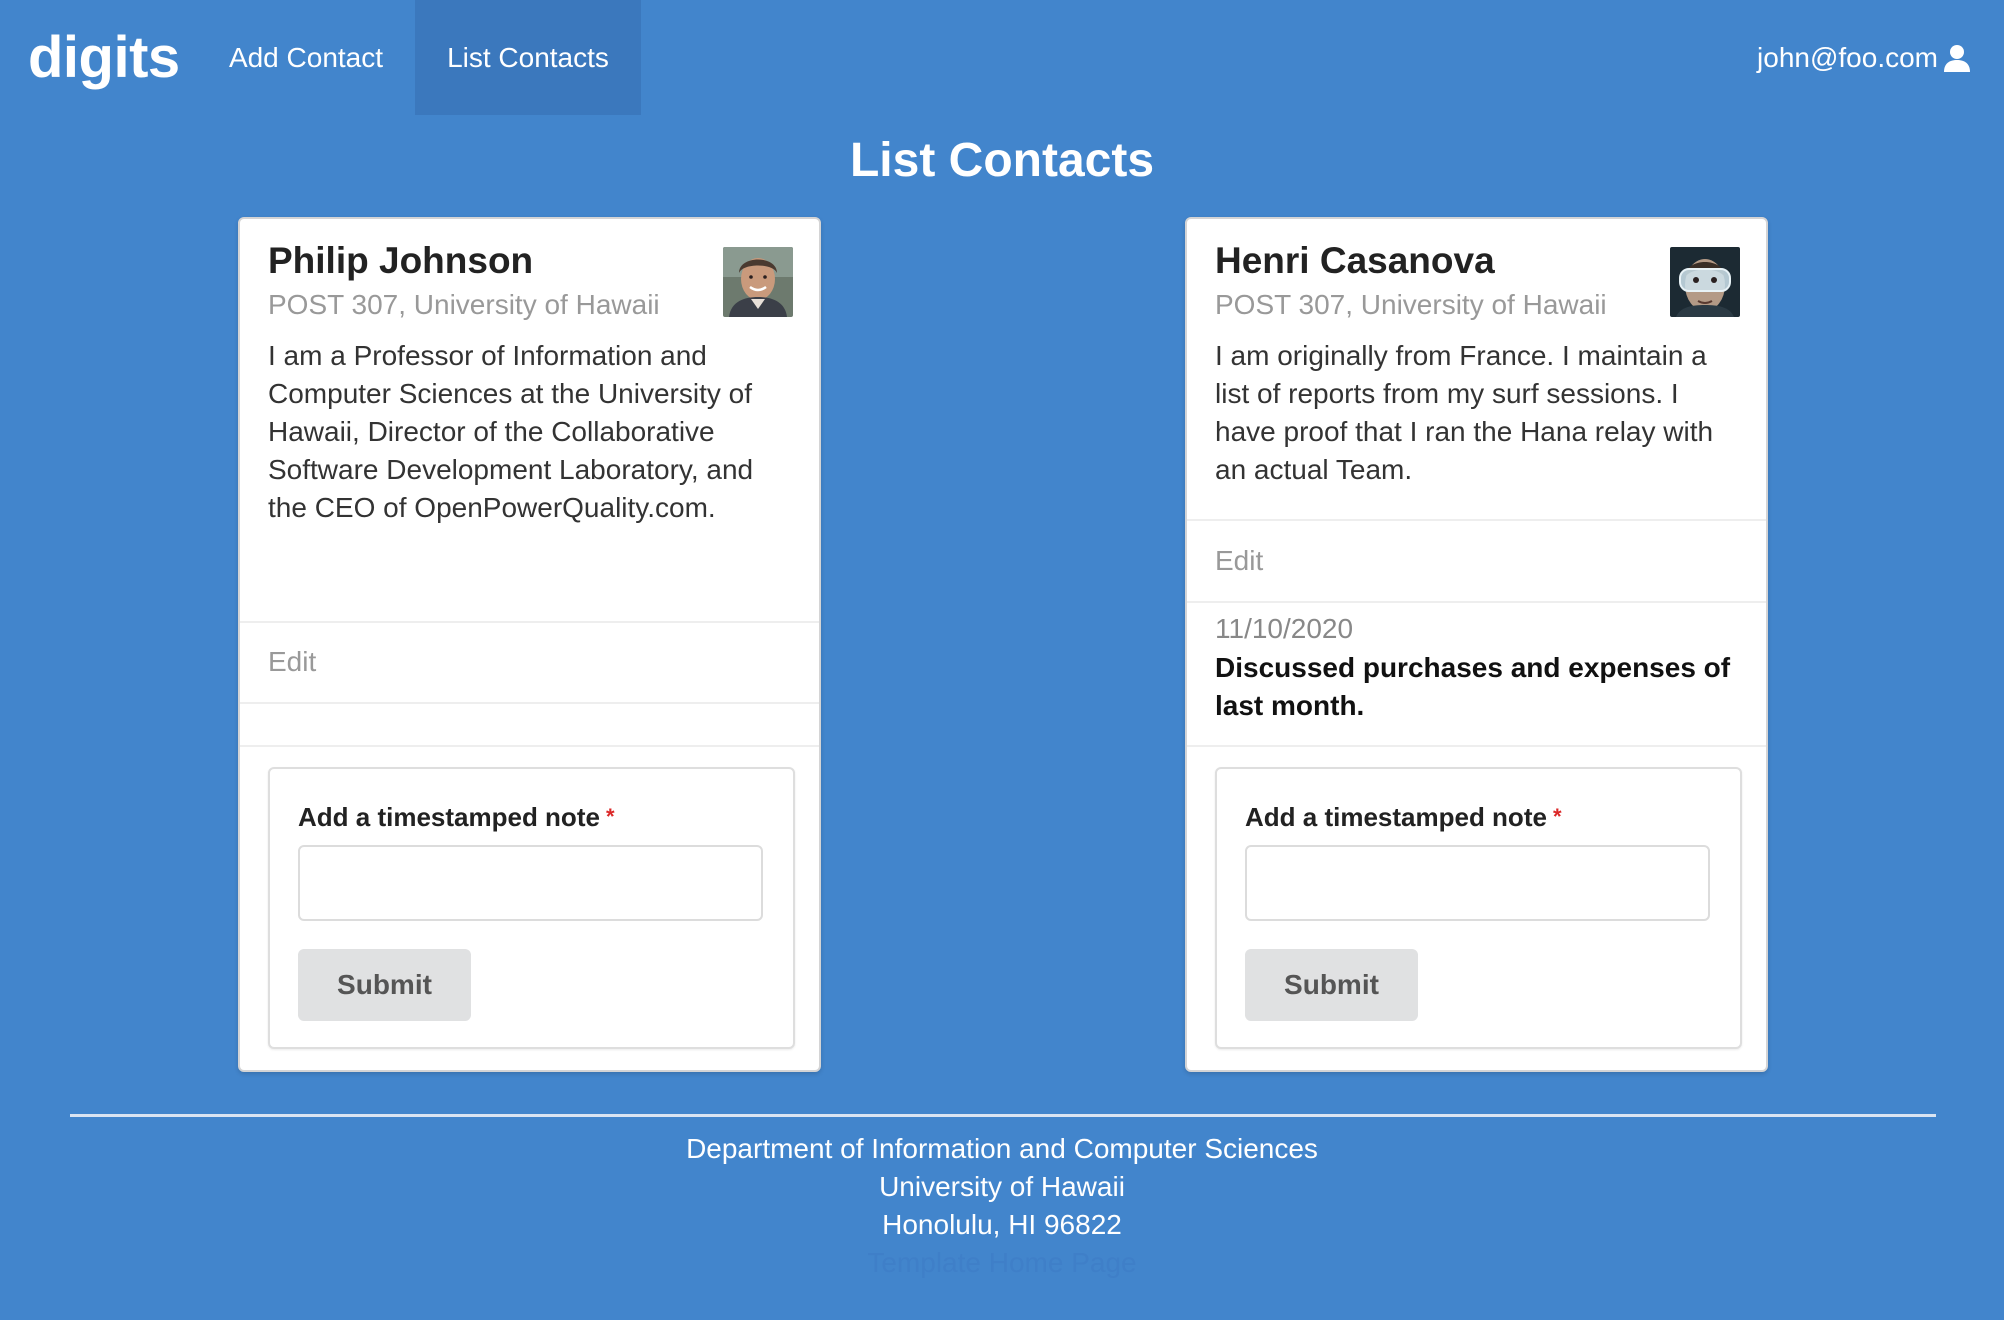 Image resolution: width=2004 pixels, height=1320 pixels. What do you see at coordinates (1284, 628) in the screenshot?
I see `note-timestamp: 11/10/2020` at bounding box center [1284, 628].